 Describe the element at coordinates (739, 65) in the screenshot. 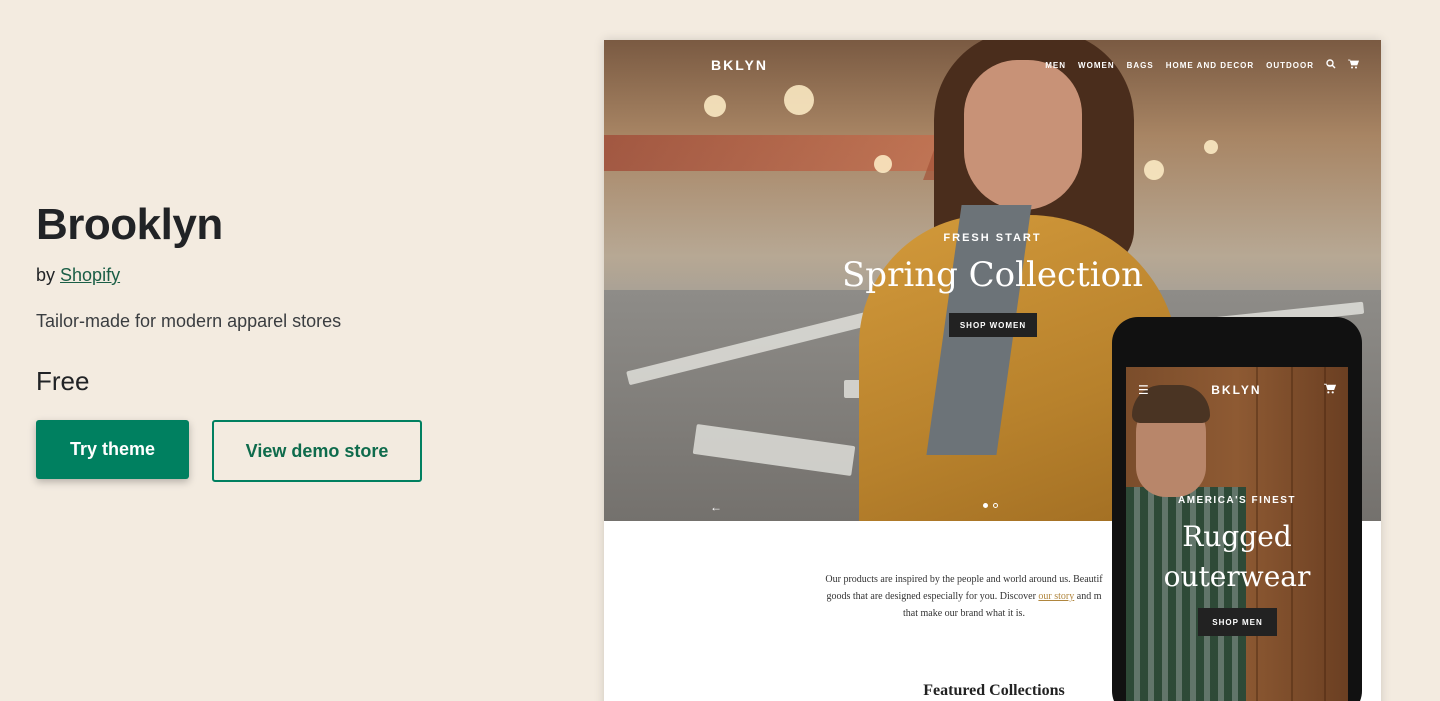

I see `store-brand: BKLYN` at that location.